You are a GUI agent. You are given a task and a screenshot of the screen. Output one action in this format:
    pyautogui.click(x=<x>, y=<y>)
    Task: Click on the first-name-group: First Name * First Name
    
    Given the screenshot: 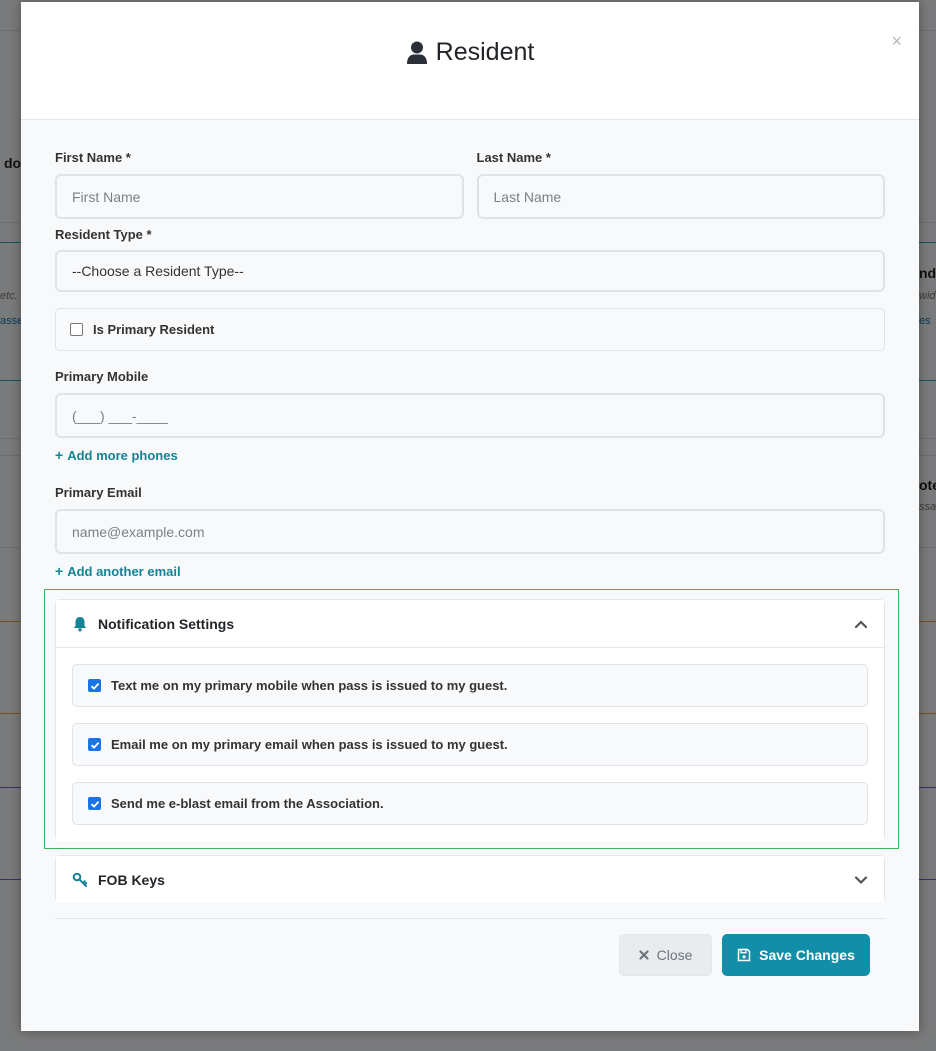 What is the action you would take?
    pyautogui.click(x=259, y=184)
    